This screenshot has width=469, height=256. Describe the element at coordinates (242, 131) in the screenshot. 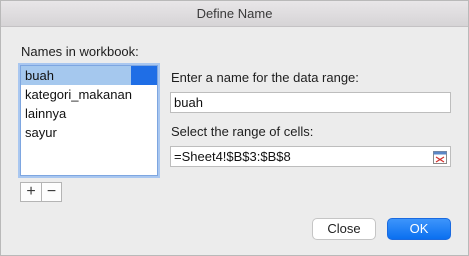

I see `range-field-label: Select the range of cells:` at that location.